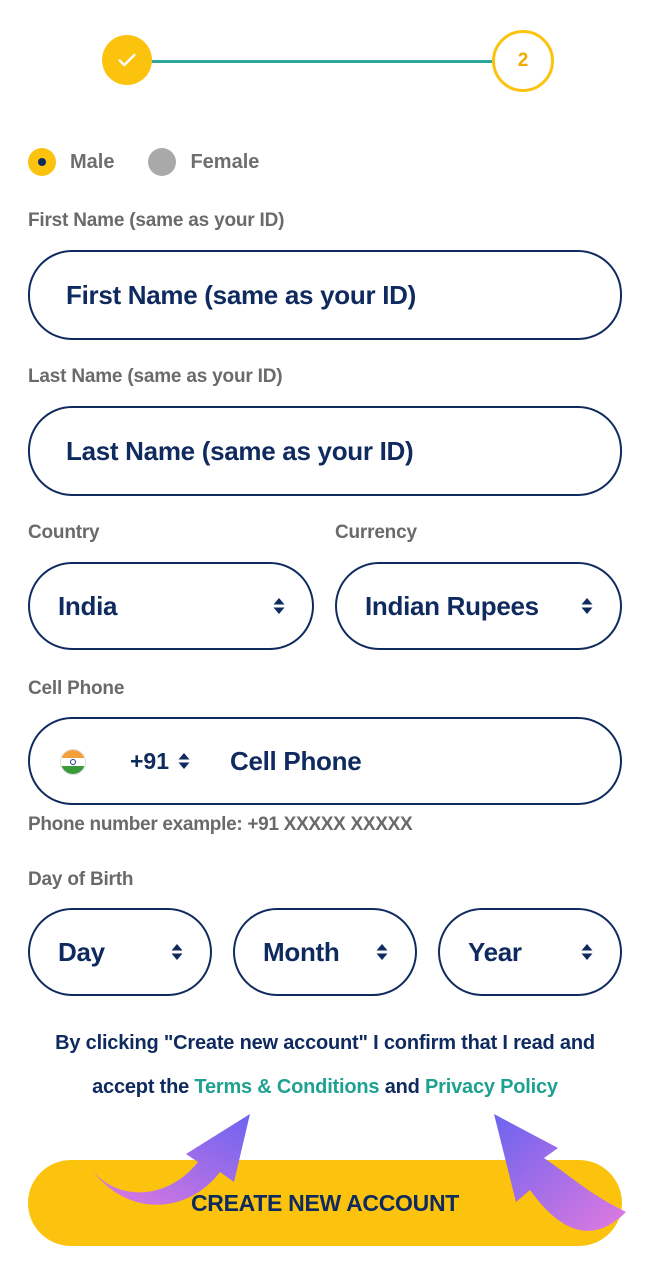 The height and width of the screenshot is (1280, 650). Describe the element at coordinates (150, 760) in the screenshot. I see `country-code-value: +91` at that location.